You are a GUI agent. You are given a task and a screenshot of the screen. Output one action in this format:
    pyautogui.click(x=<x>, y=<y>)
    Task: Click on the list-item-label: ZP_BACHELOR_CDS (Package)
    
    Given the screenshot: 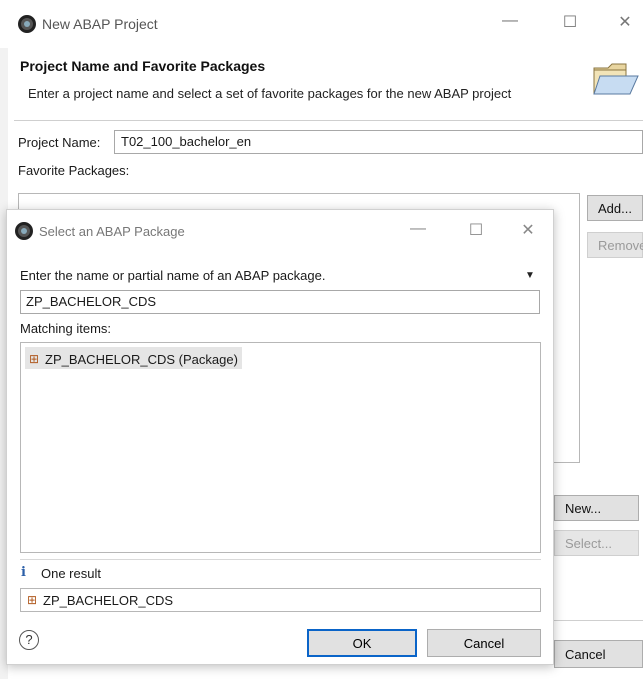 What is the action you would take?
    pyautogui.click(x=141, y=359)
    